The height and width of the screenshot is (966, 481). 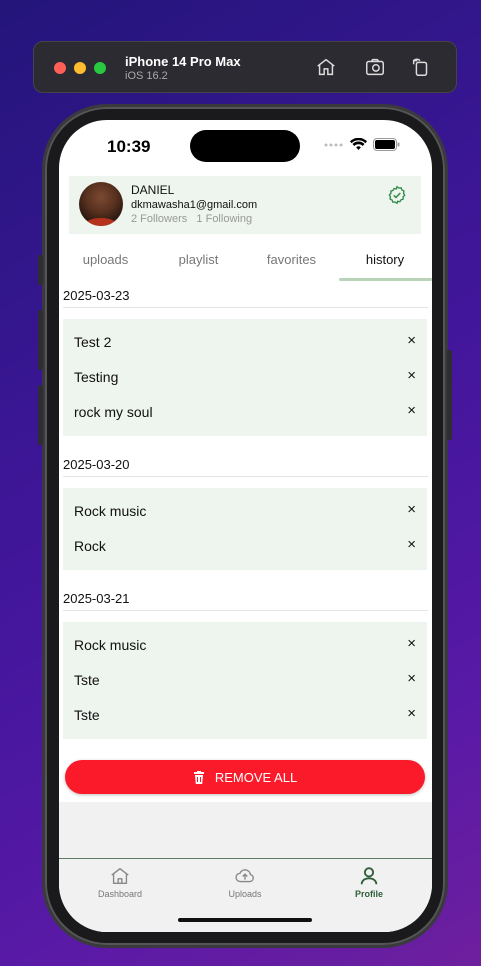 What do you see at coordinates (368, 894) in the screenshot?
I see `nav-profile-label: Profile` at bounding box center [368, 894].